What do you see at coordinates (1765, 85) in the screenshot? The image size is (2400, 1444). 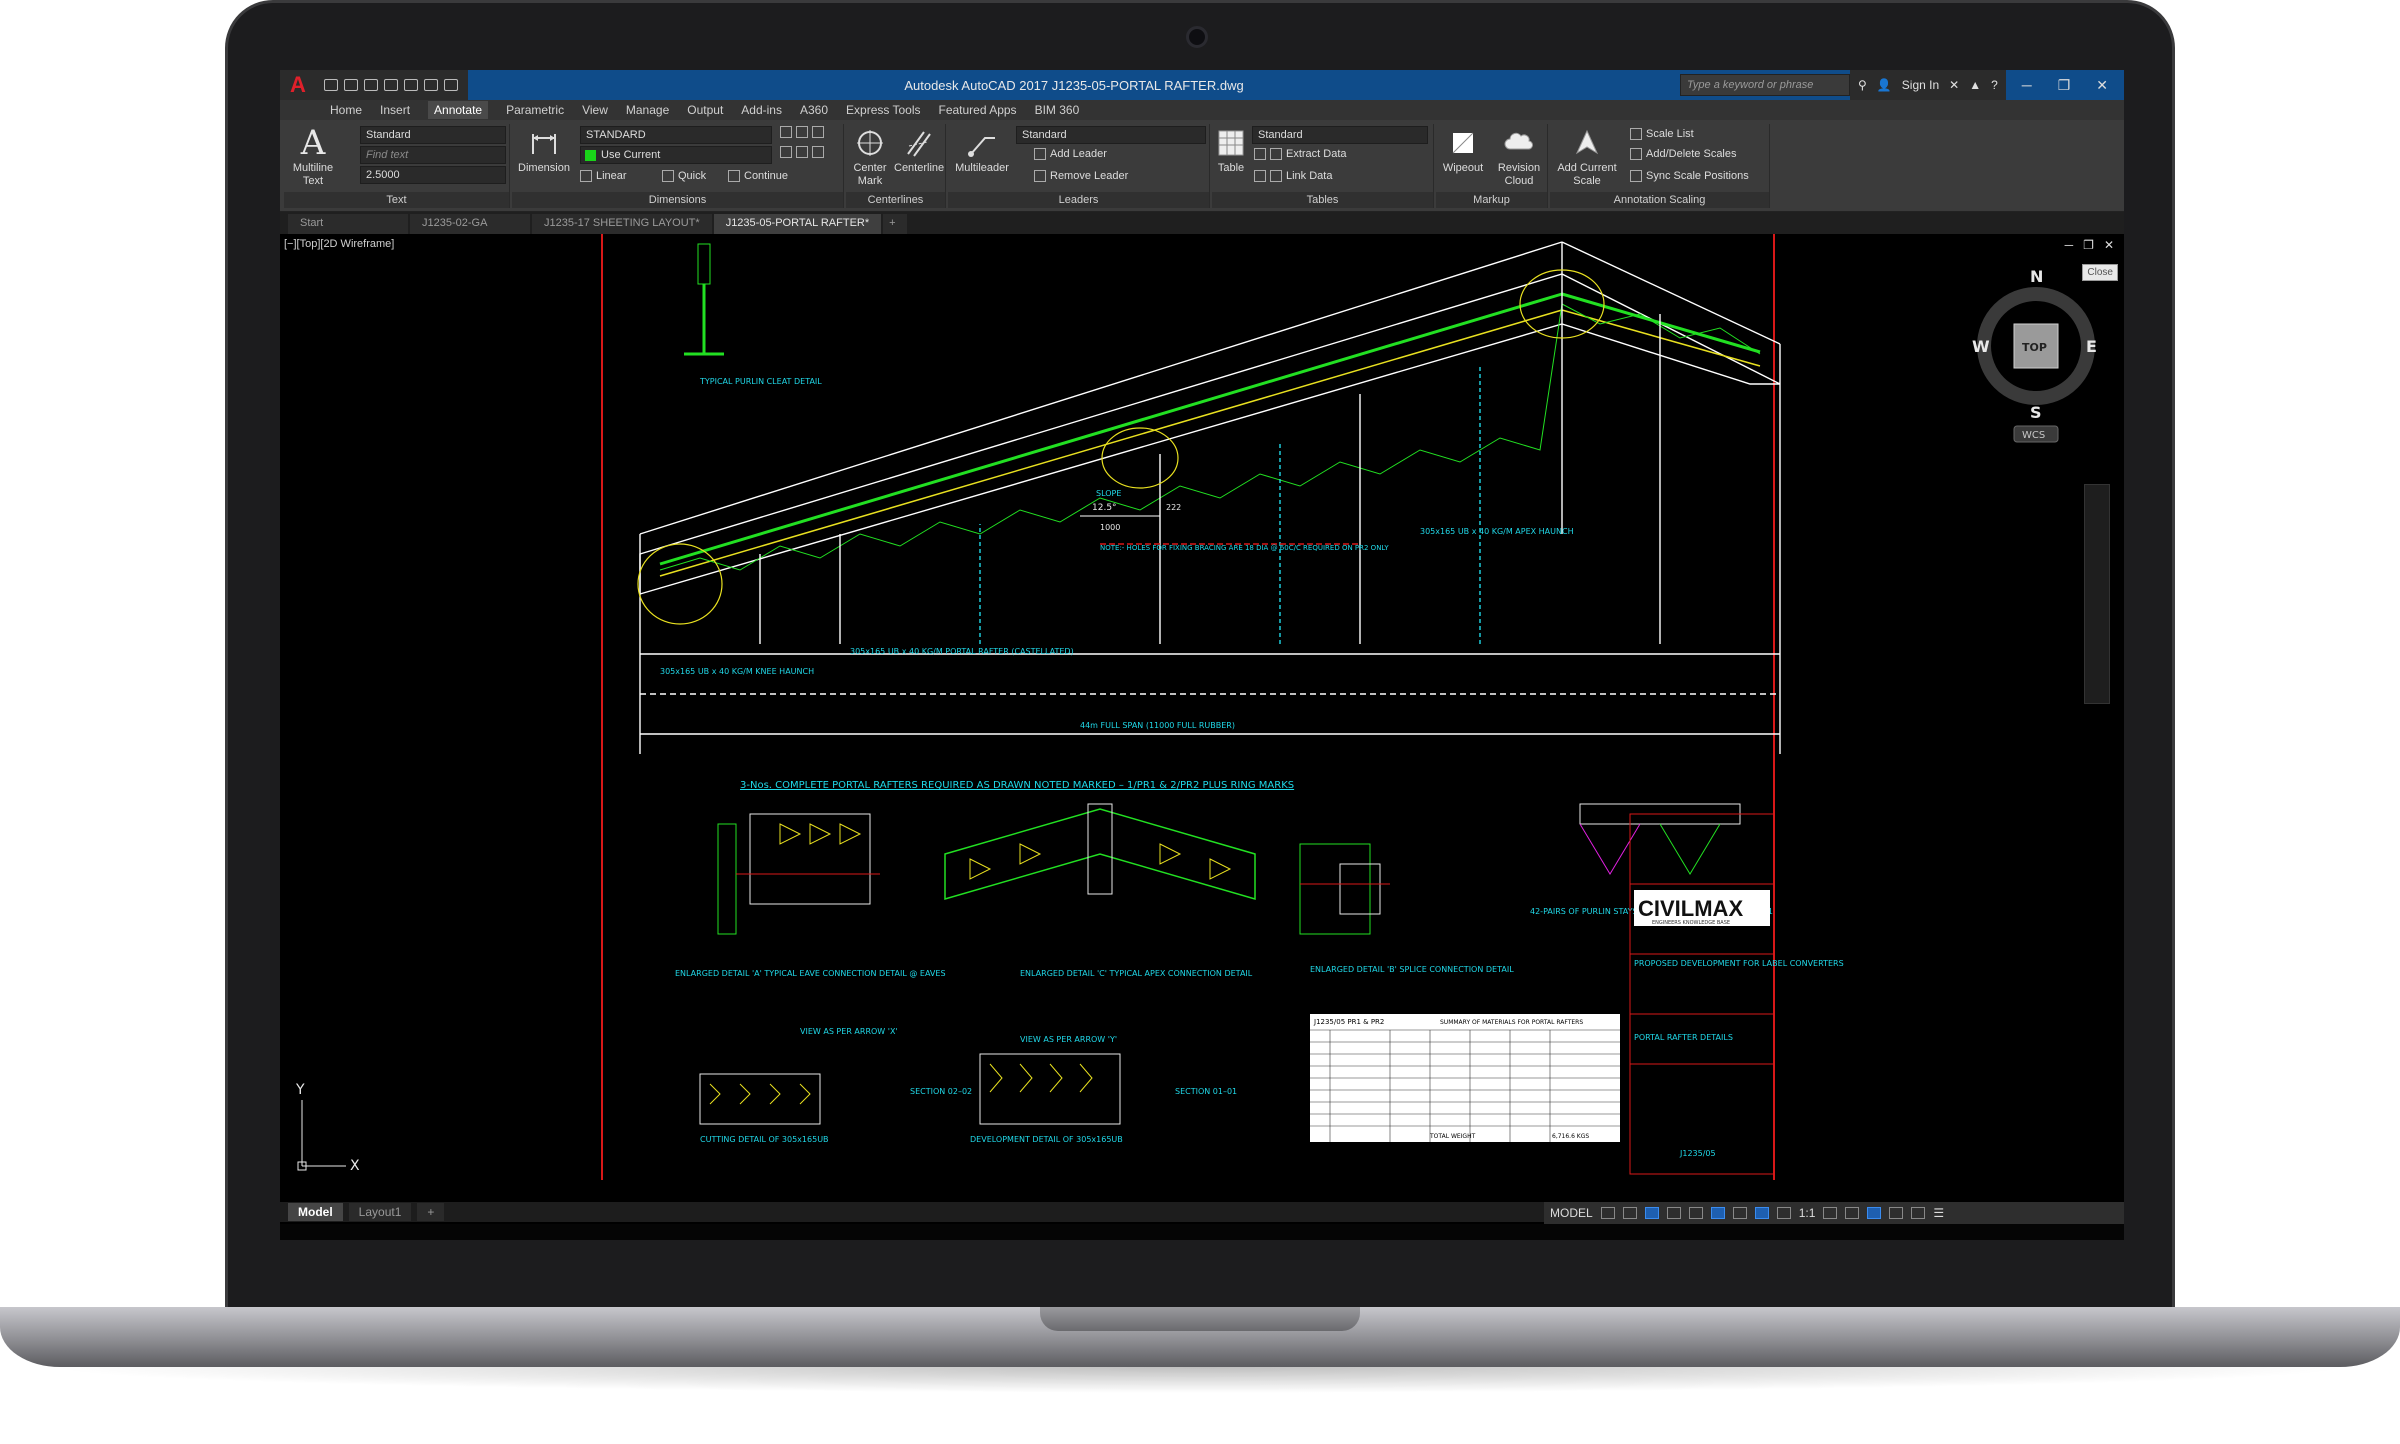 I see `search-input: Type a keyword or phrase` at bounding box center [1765, 85].